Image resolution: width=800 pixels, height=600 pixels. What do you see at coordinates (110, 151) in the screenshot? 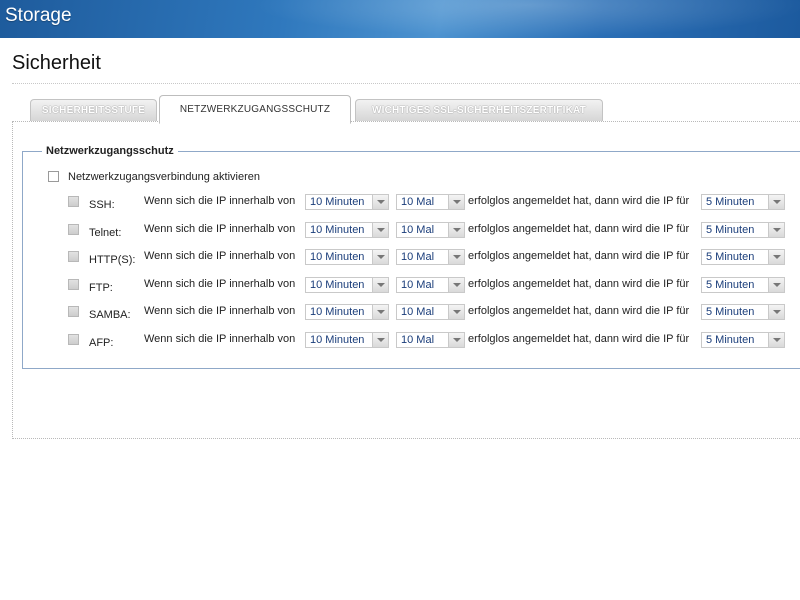
I see `section-legend: Netzwerkzugangsschutz` at bounding box center [110, 151].